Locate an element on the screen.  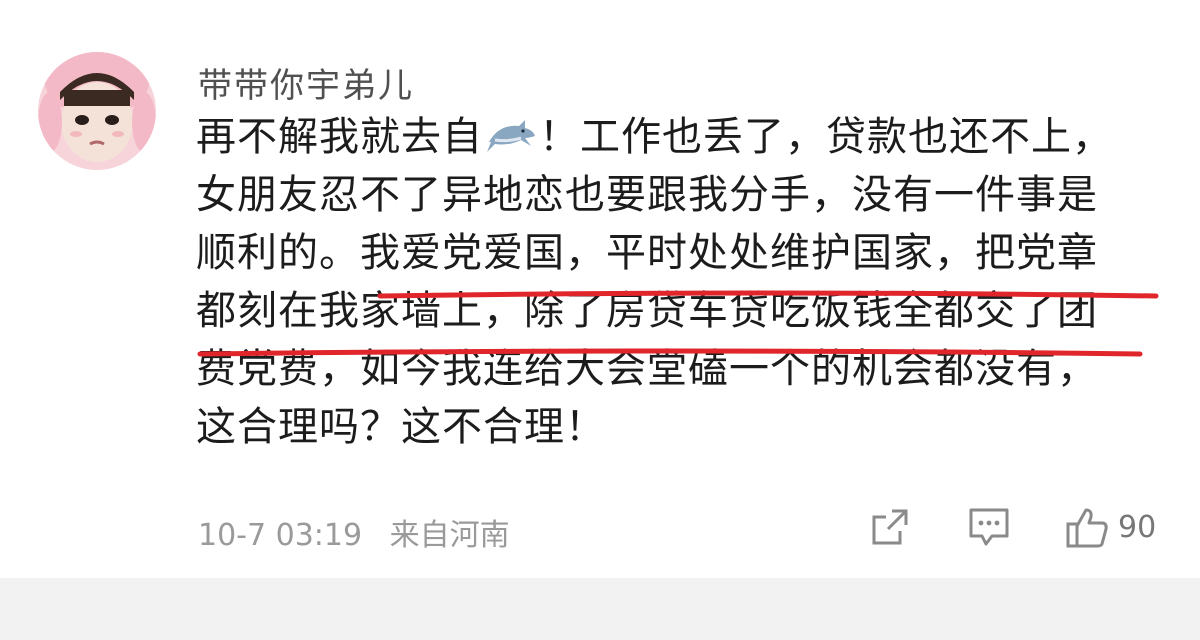
list-divider is located at coordinates (600, 609).